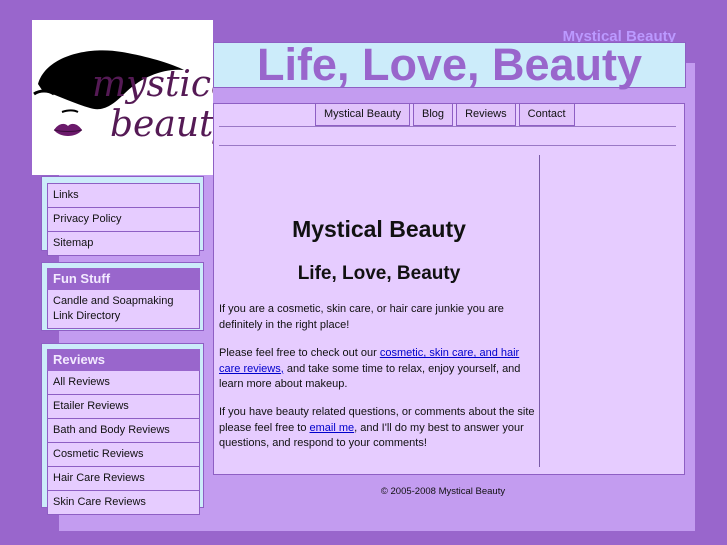 This screenshot has height=545, width=727. I want to click on sidebar-heading-fun-stuff: Fun Stuff, so click(123, 279).